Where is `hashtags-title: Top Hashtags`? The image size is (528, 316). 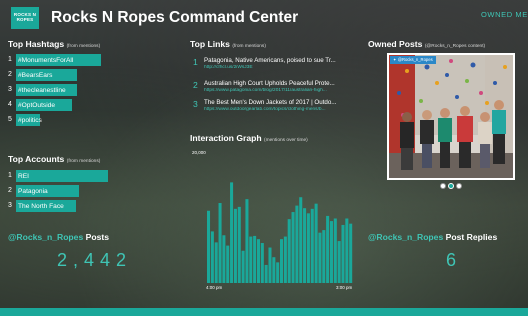
hashtags-title: Top Hashtags is located at coordinates (36, 44).